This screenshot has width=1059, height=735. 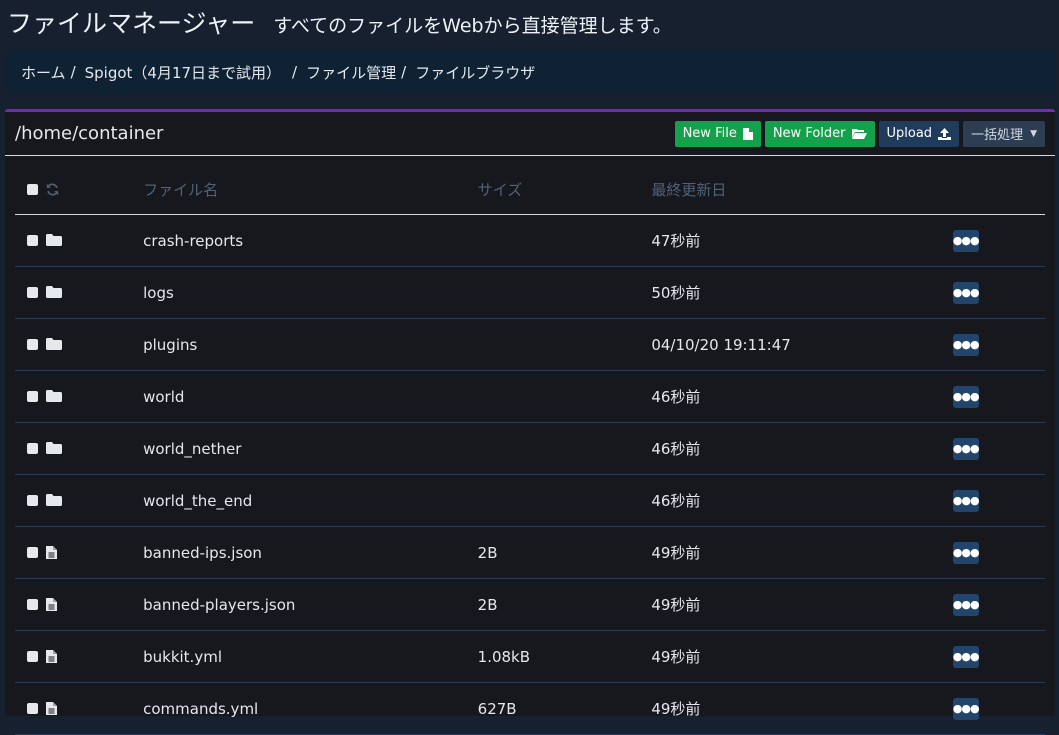 I want to click on table-header-row: ファイル名 サイズ 最終更新日, so click(x=530, y=190).